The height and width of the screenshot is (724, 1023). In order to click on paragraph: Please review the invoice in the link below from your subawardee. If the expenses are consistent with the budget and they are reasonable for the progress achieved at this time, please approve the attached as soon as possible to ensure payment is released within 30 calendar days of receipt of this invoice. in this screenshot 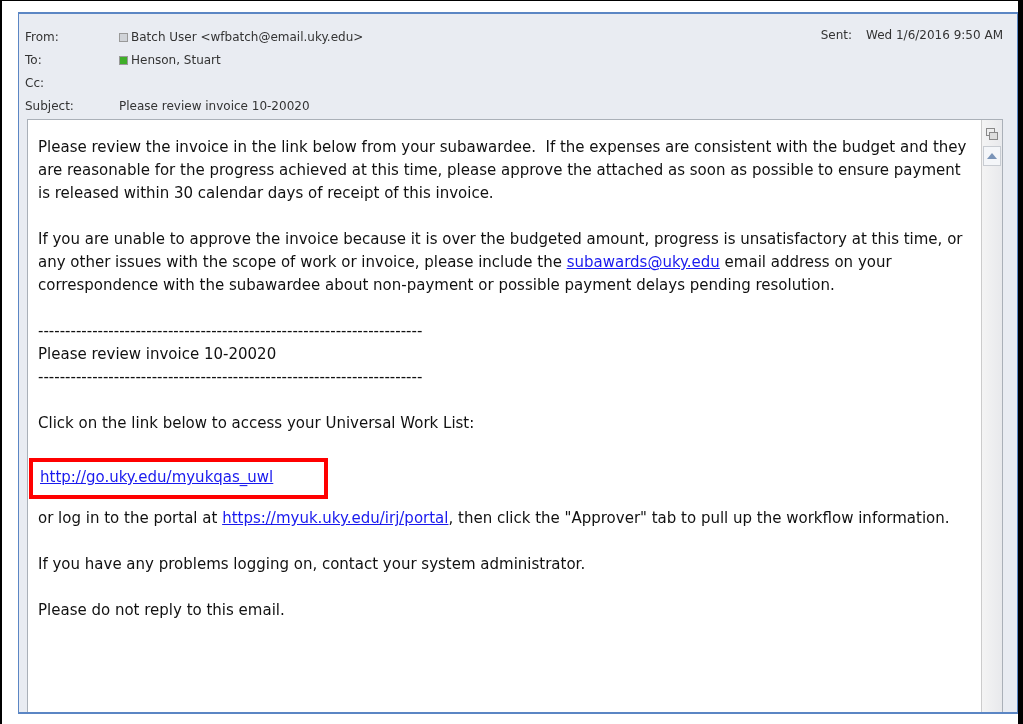, I will do `click(503, 170)`.